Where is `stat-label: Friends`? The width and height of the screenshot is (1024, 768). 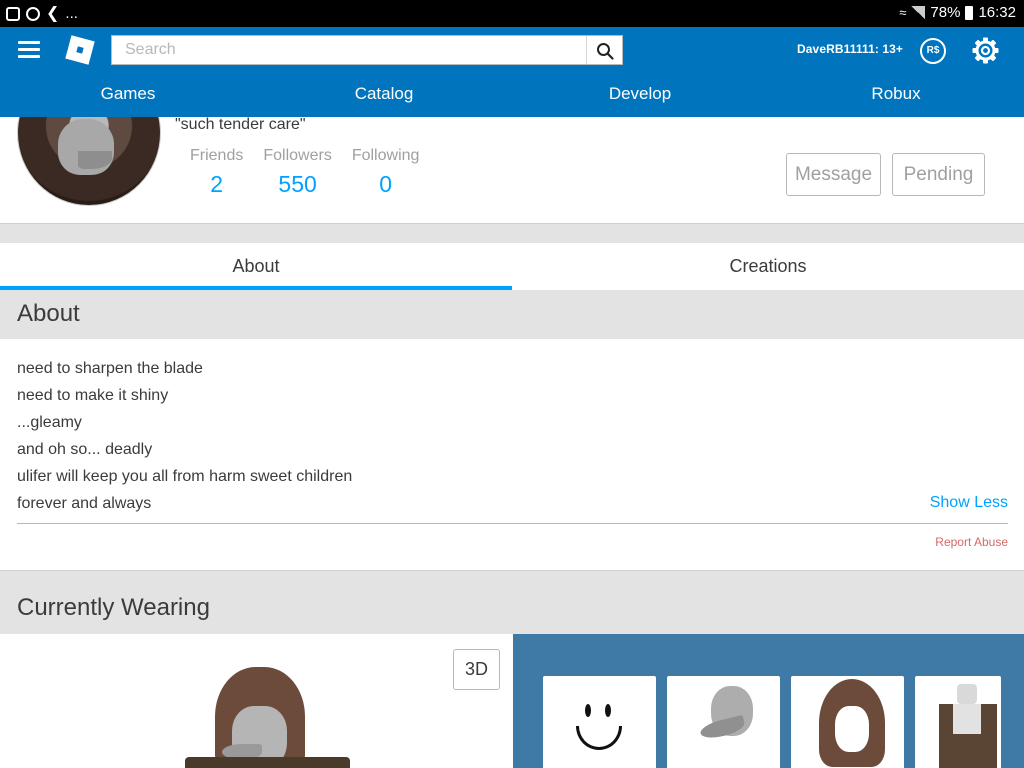
stat-label: Friends is located at coordinates (217, 155).